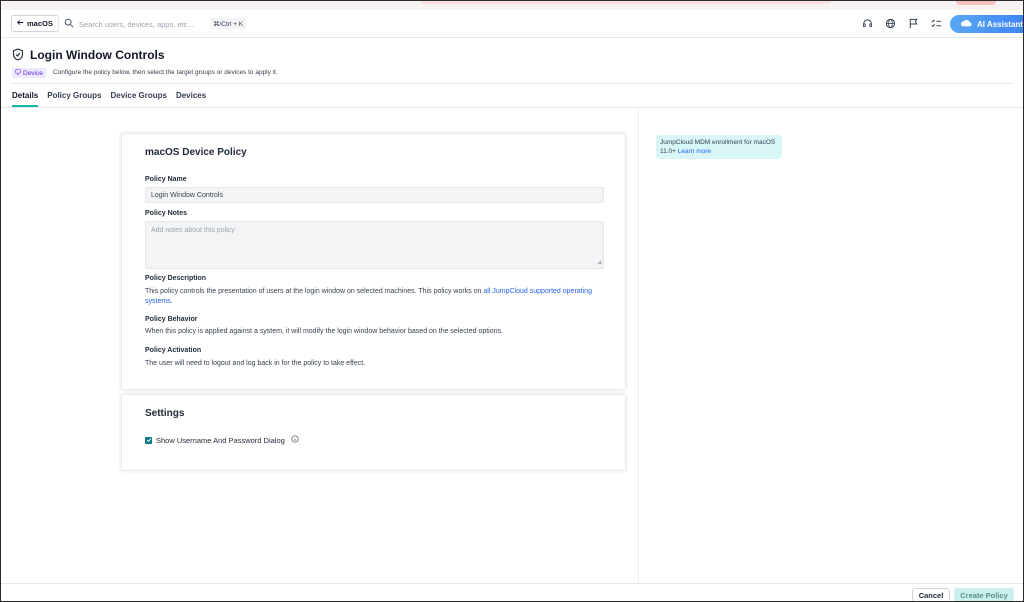 This screenshot has height=602, width=1024. I want to click on flag-icon, so click(913, 23).